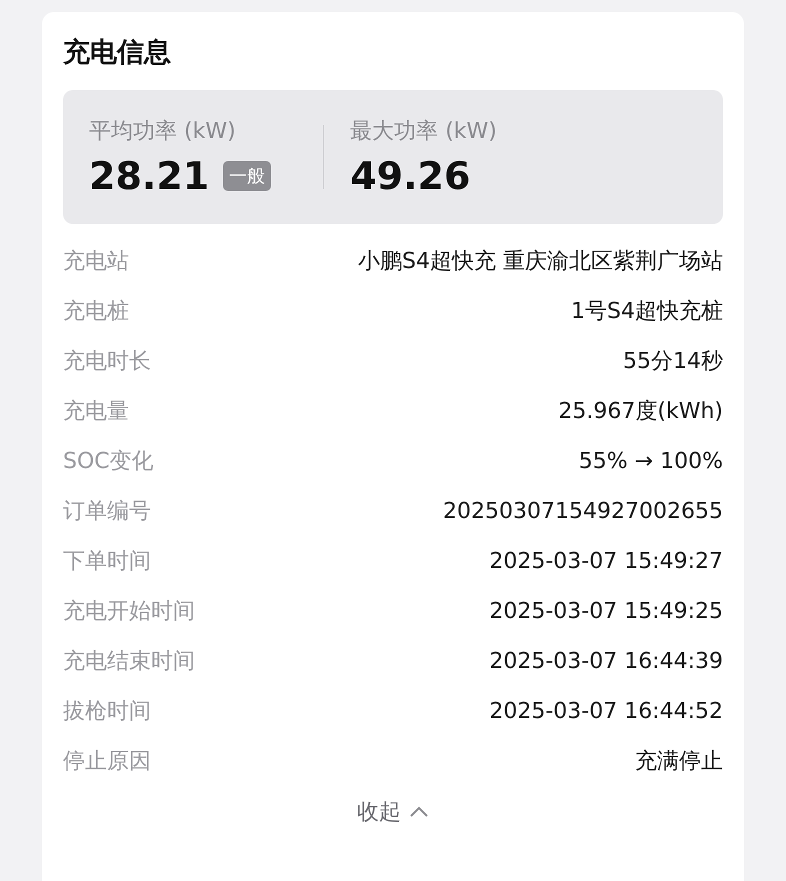 This screenshot has width=786, height=881. I want to click on collapse-button: 收起, so click(393, 812).